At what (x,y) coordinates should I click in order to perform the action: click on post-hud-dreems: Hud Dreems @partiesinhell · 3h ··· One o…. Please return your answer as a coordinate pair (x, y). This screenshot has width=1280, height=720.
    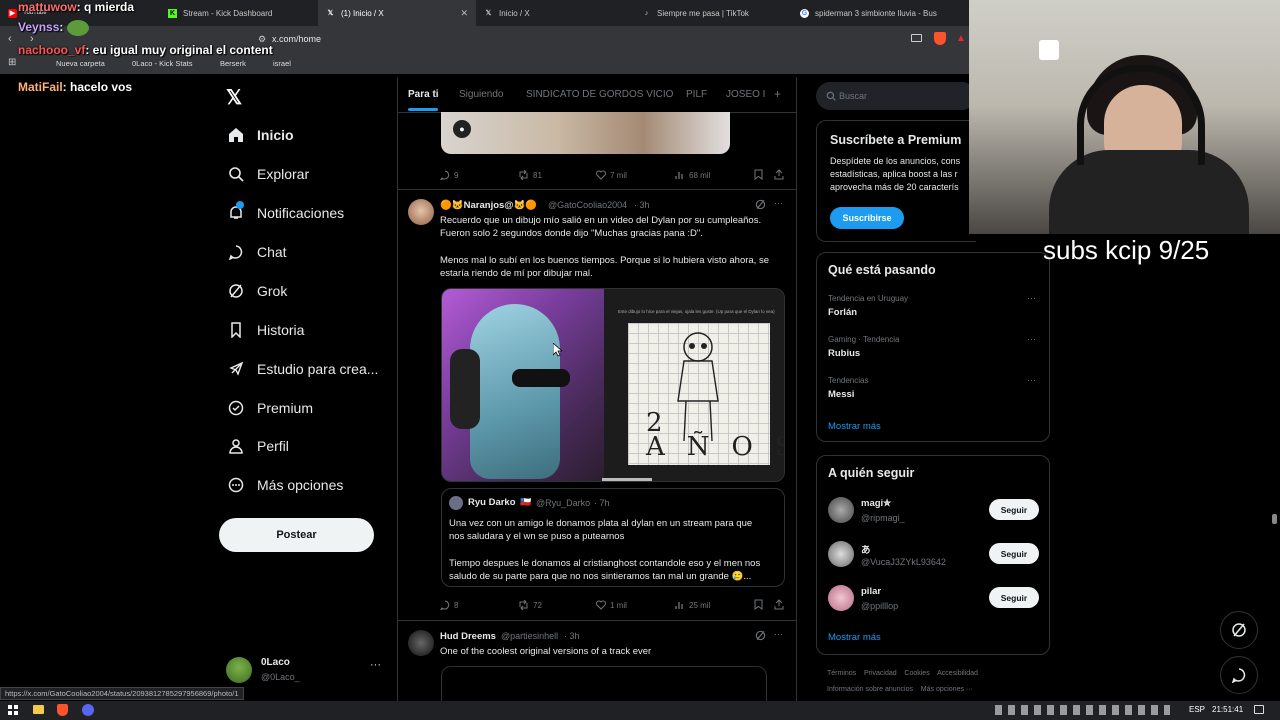
    Looking at the image, I should click on (597, 663).